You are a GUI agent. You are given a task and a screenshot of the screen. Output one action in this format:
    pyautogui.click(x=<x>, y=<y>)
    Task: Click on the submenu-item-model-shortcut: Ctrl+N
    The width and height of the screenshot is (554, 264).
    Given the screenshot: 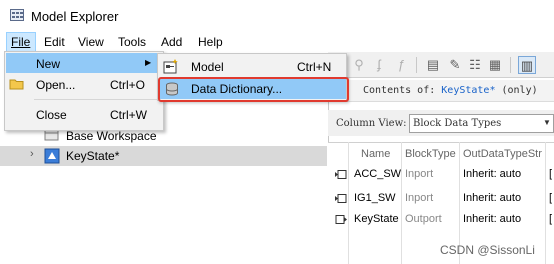 What is the action you would take?
    pyautogui.click(x=314, y=67)
    